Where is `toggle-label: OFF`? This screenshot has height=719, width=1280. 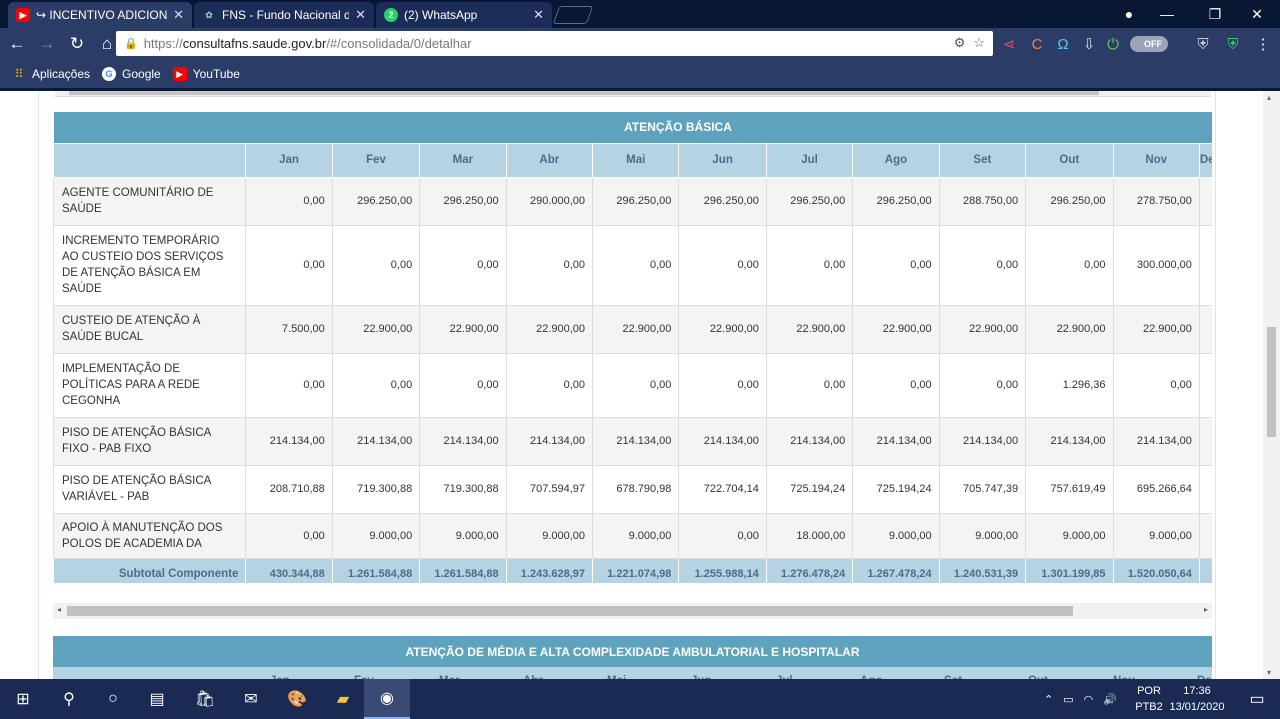
toggle-label: OFF is located at coordinates (1153, 44).